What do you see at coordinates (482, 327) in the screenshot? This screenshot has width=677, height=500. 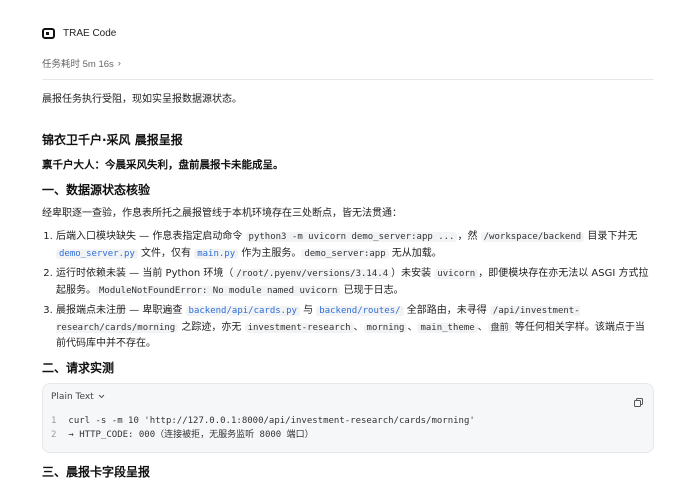 I see `item3-text-7: 、` at bounding box center [482, 327].